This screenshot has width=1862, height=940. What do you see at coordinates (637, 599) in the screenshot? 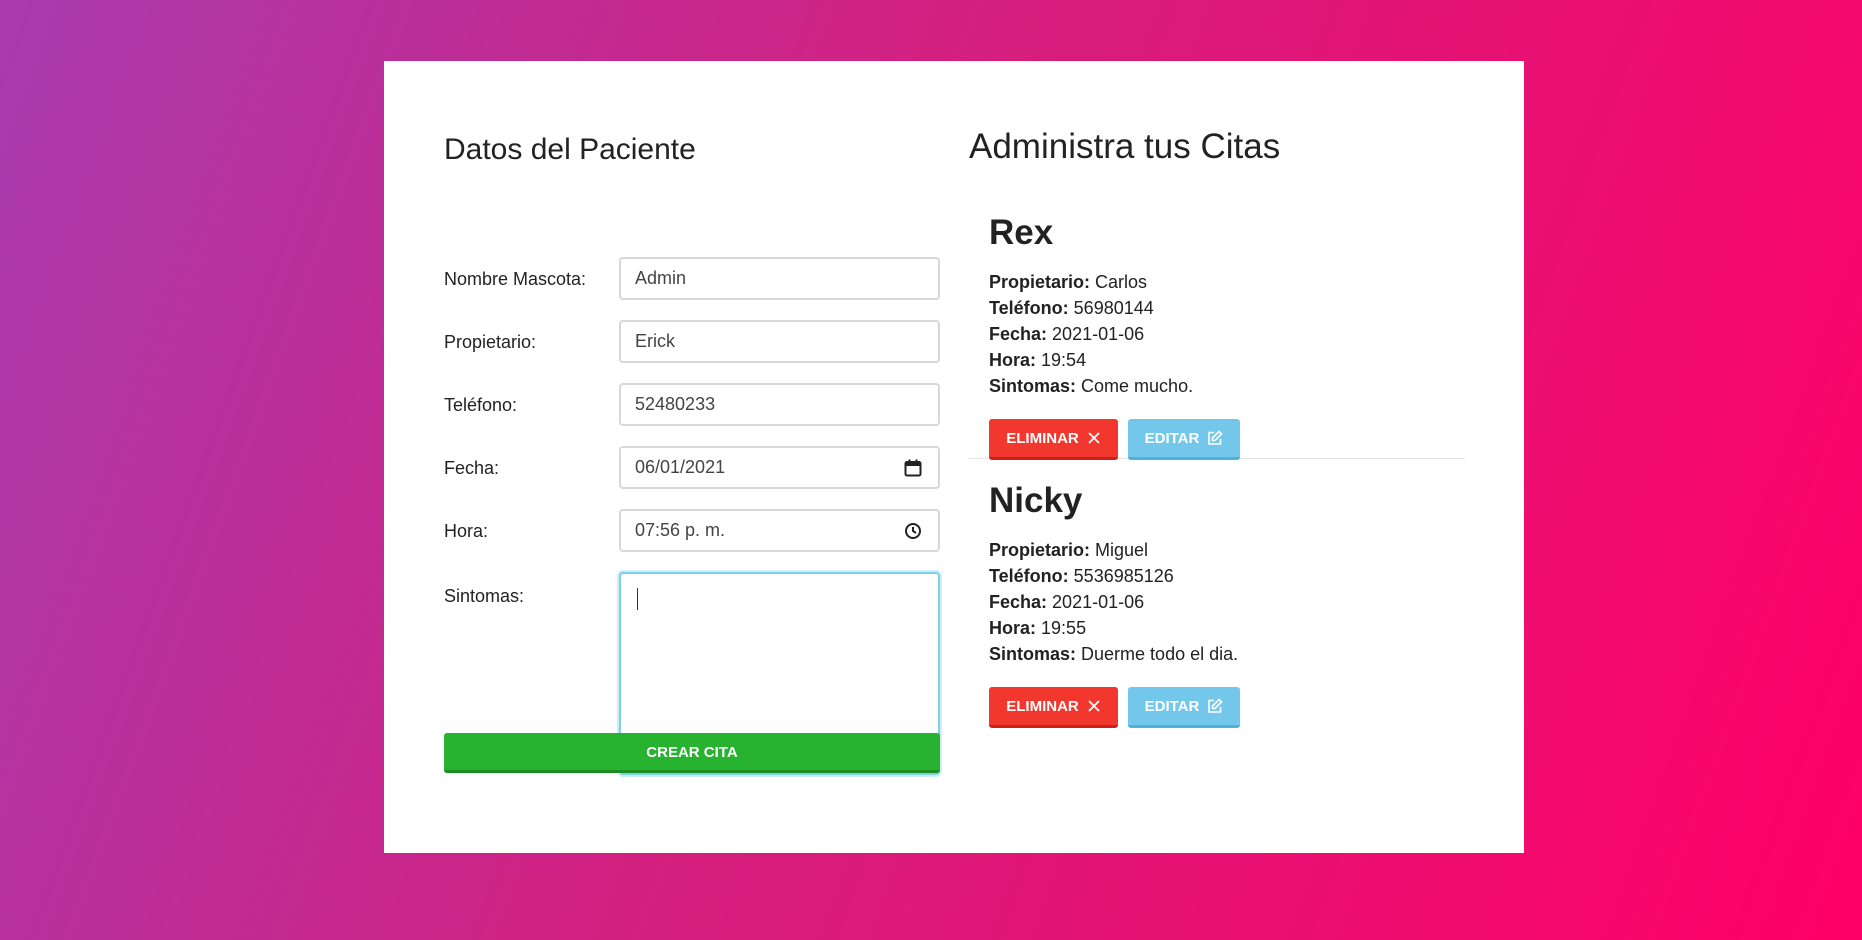
I see `text-caret` at bounding box center [637, 599].